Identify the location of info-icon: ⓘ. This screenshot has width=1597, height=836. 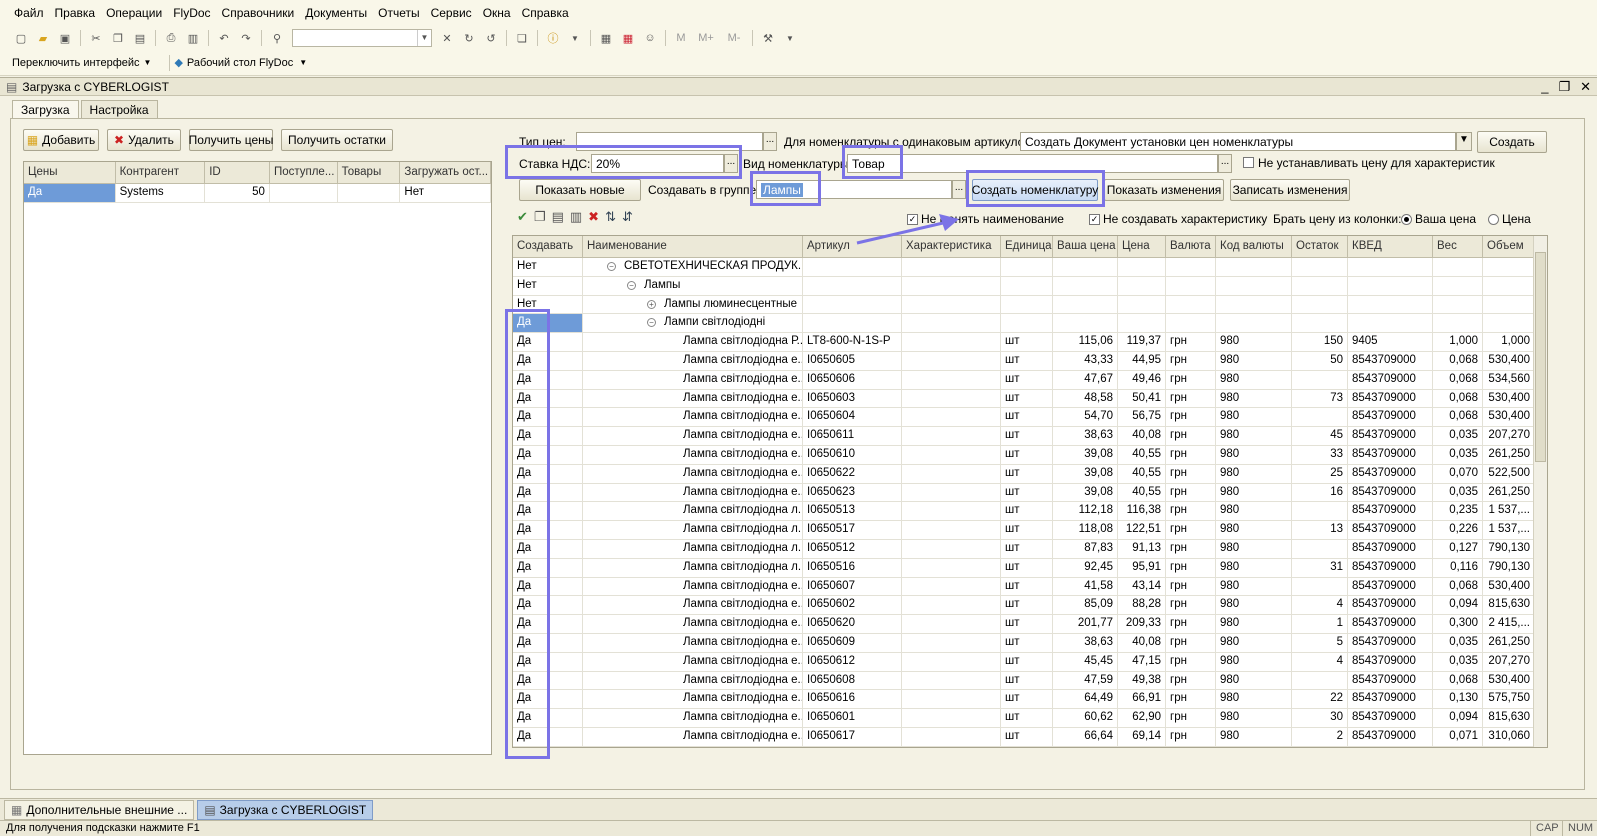
(553, 38).